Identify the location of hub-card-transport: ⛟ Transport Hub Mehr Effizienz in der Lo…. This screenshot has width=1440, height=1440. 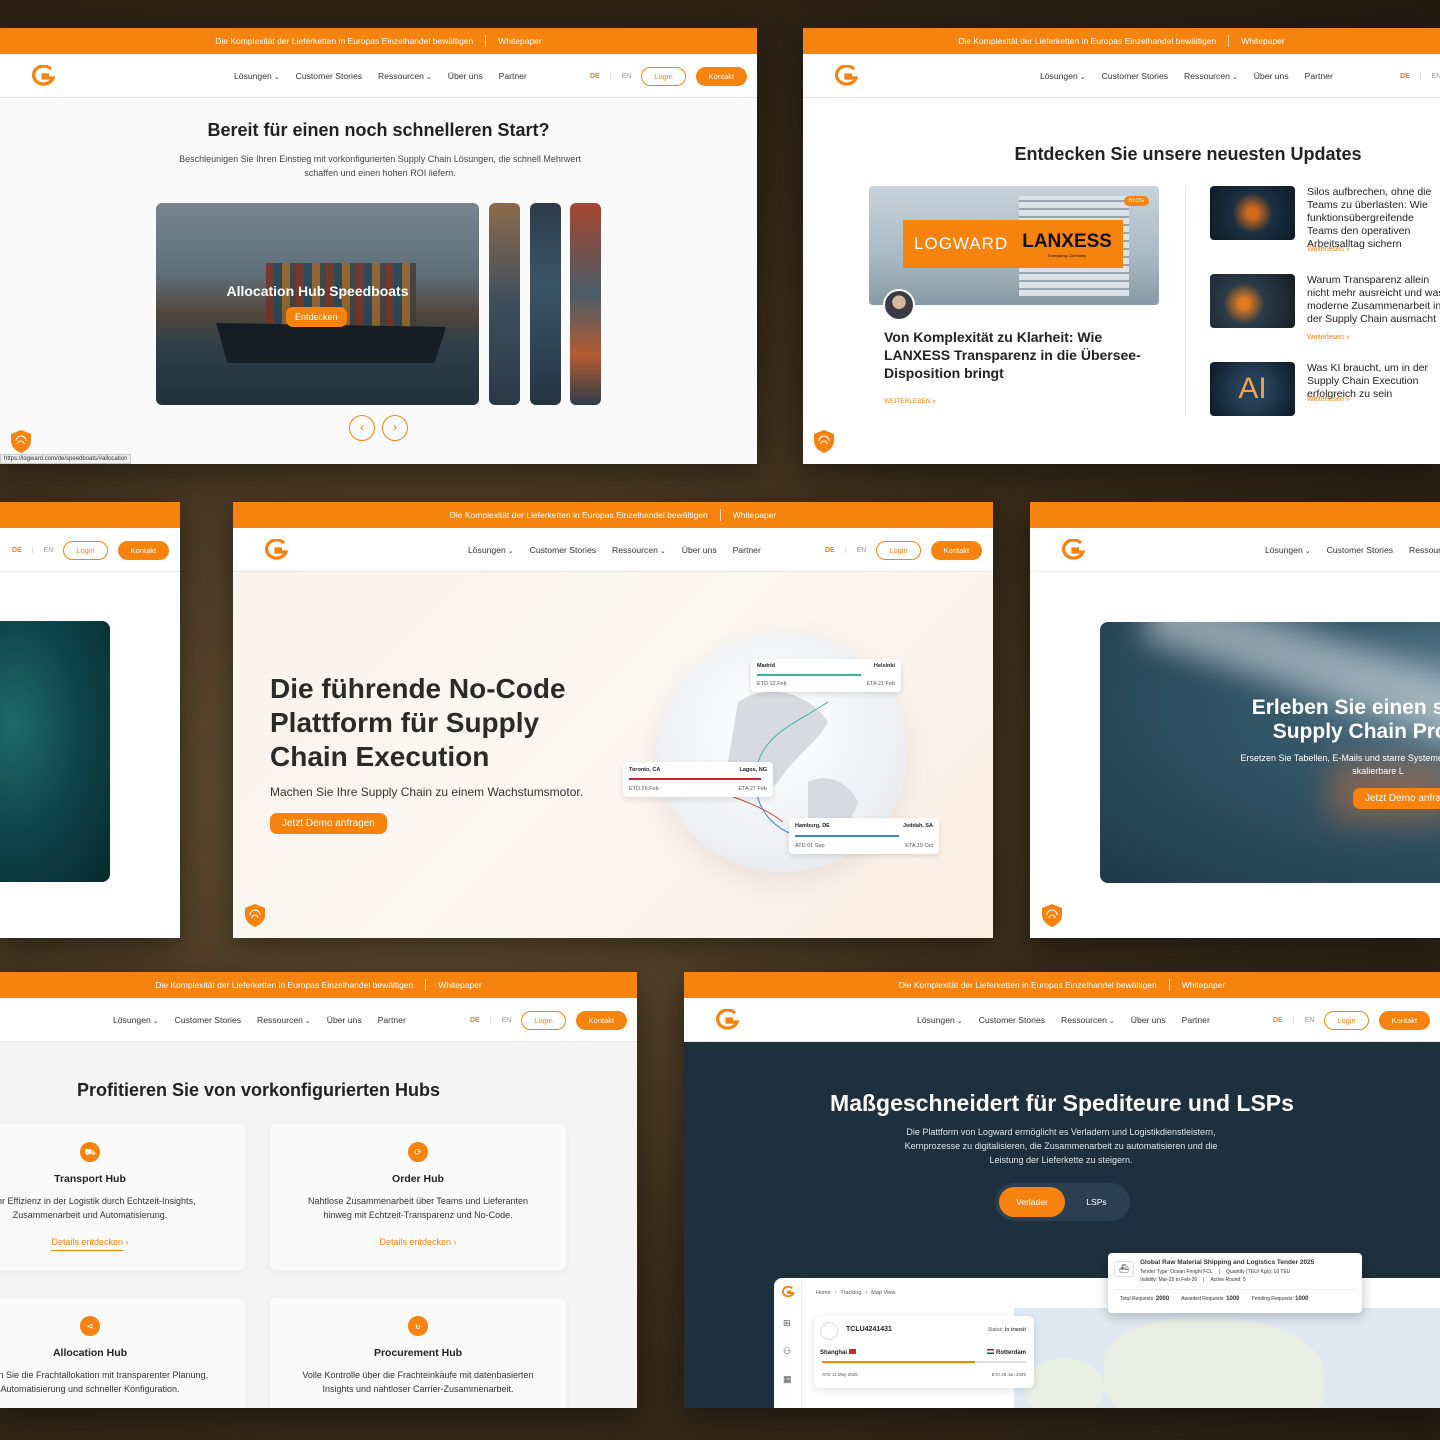
(122, 1197).